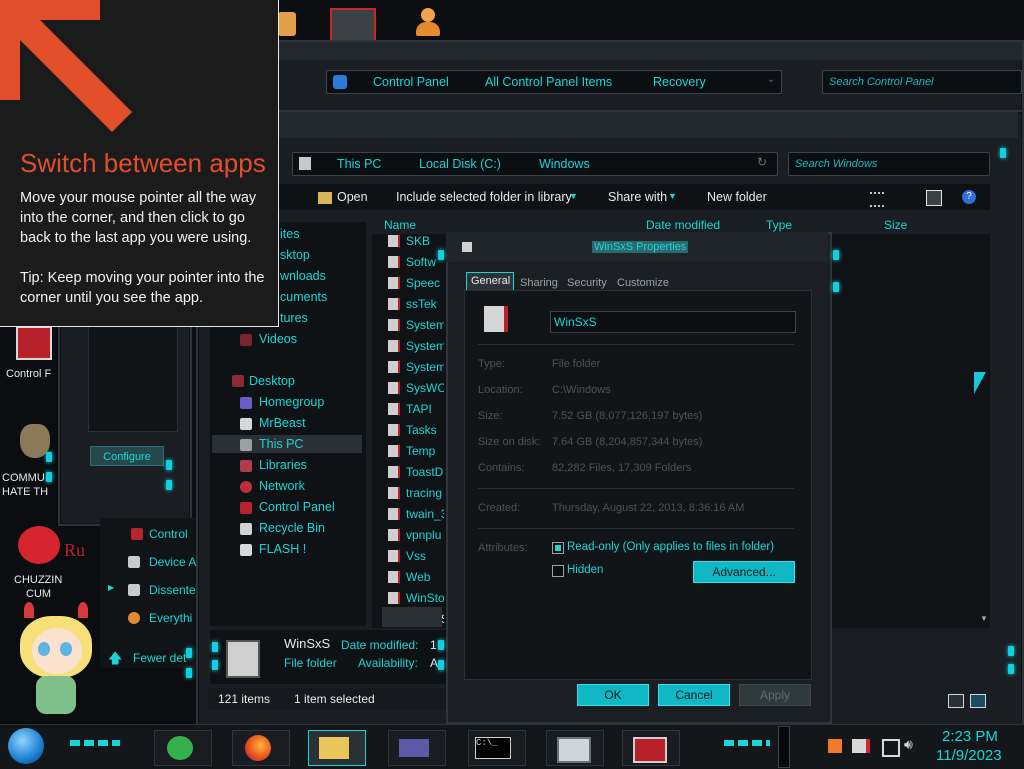  Describe the element at coordinates (548, 82) in the screenshot. I see `breadcrumb-all-items: All Control Panel Items` at that location.